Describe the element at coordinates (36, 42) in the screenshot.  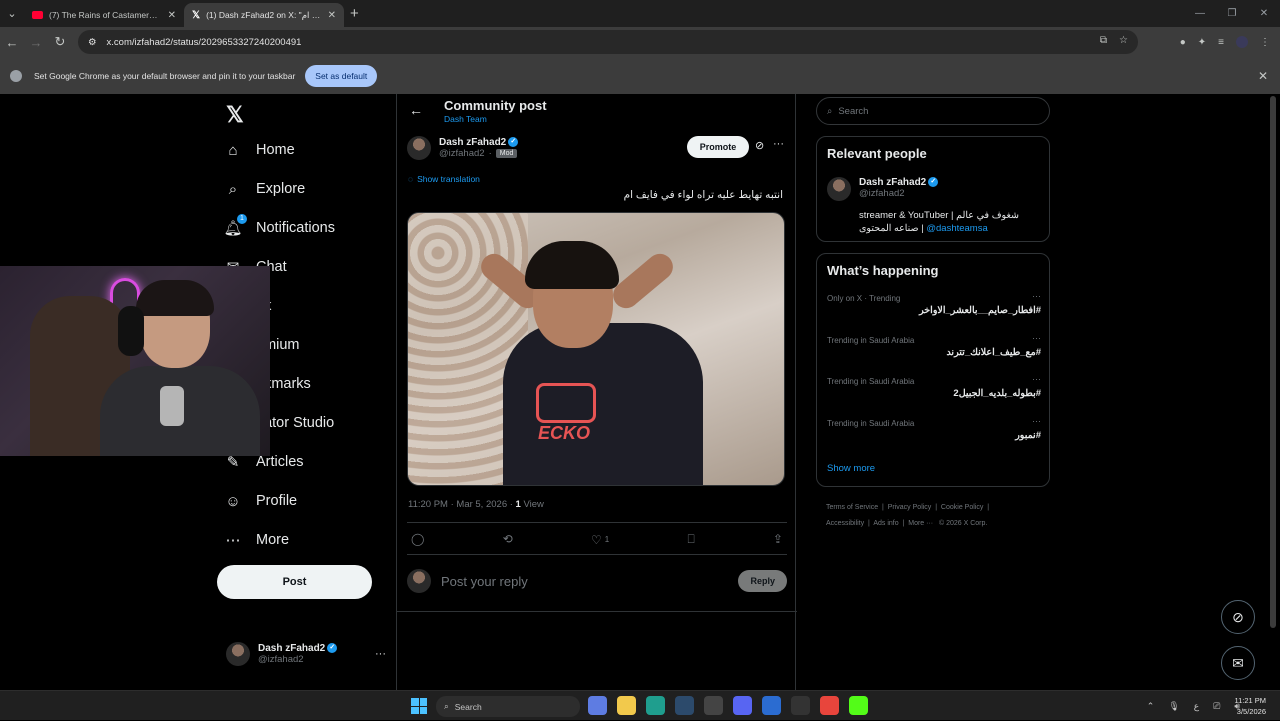
I see `forward-icon: →` at that location.